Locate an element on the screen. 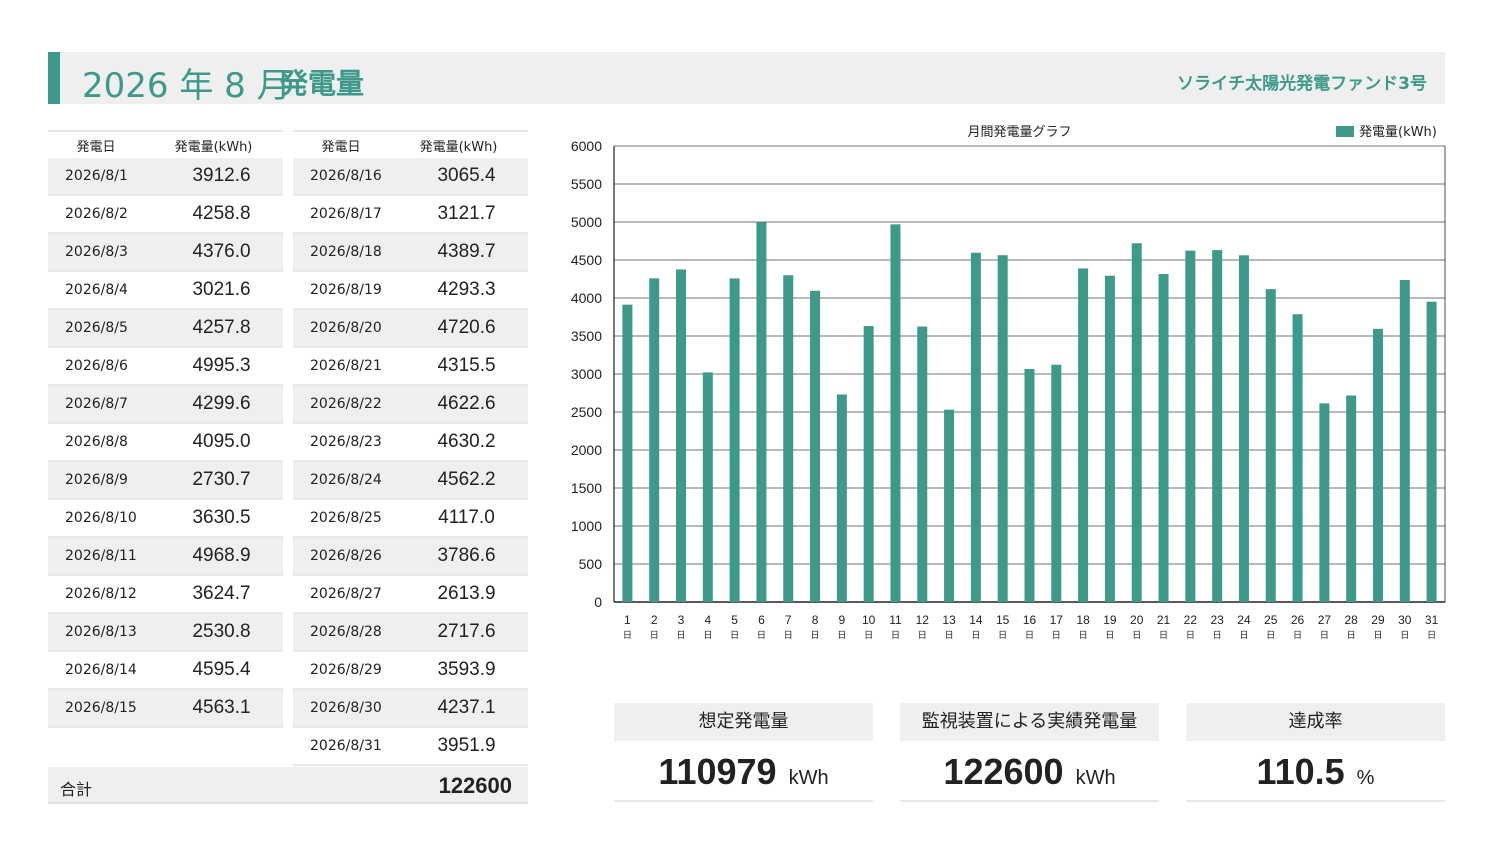  row-date: 2026/8/14 is located at coordinates (101, 670).